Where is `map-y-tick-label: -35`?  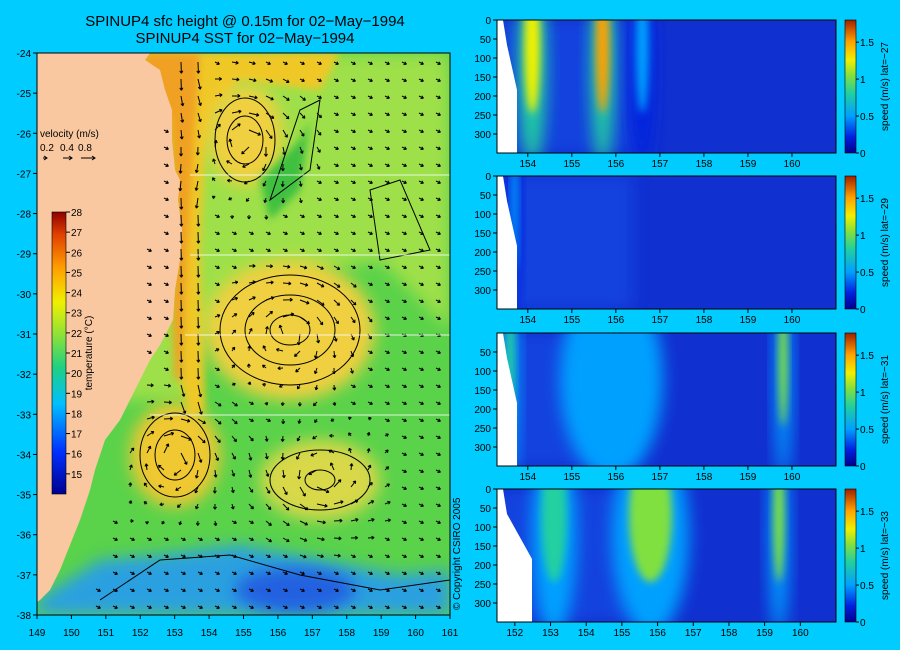 map-y-tick-label: -35 is located at coordinates (24, 496).